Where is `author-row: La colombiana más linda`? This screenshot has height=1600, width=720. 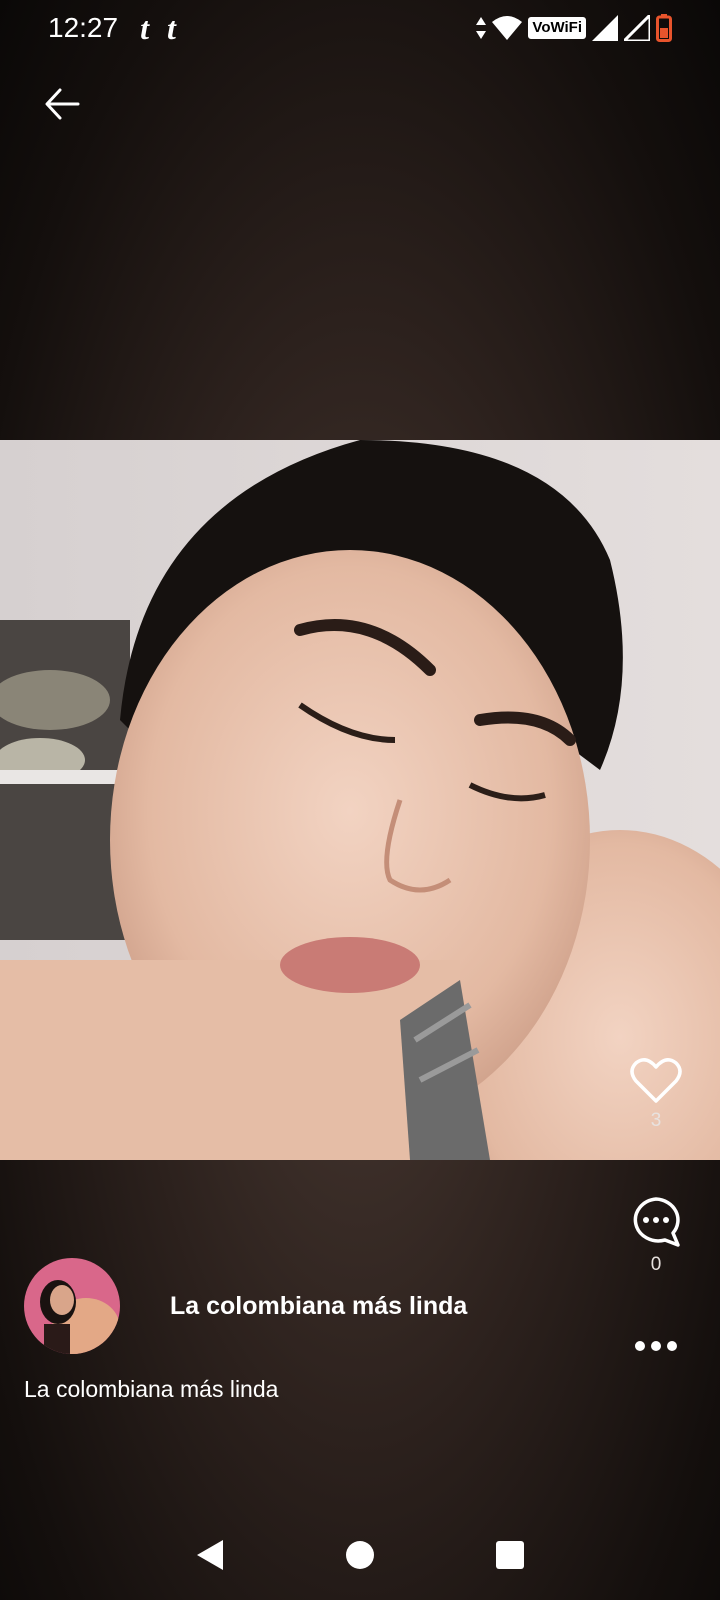
author-row: La colombiana más linda is located at coordinates (324, 1306).